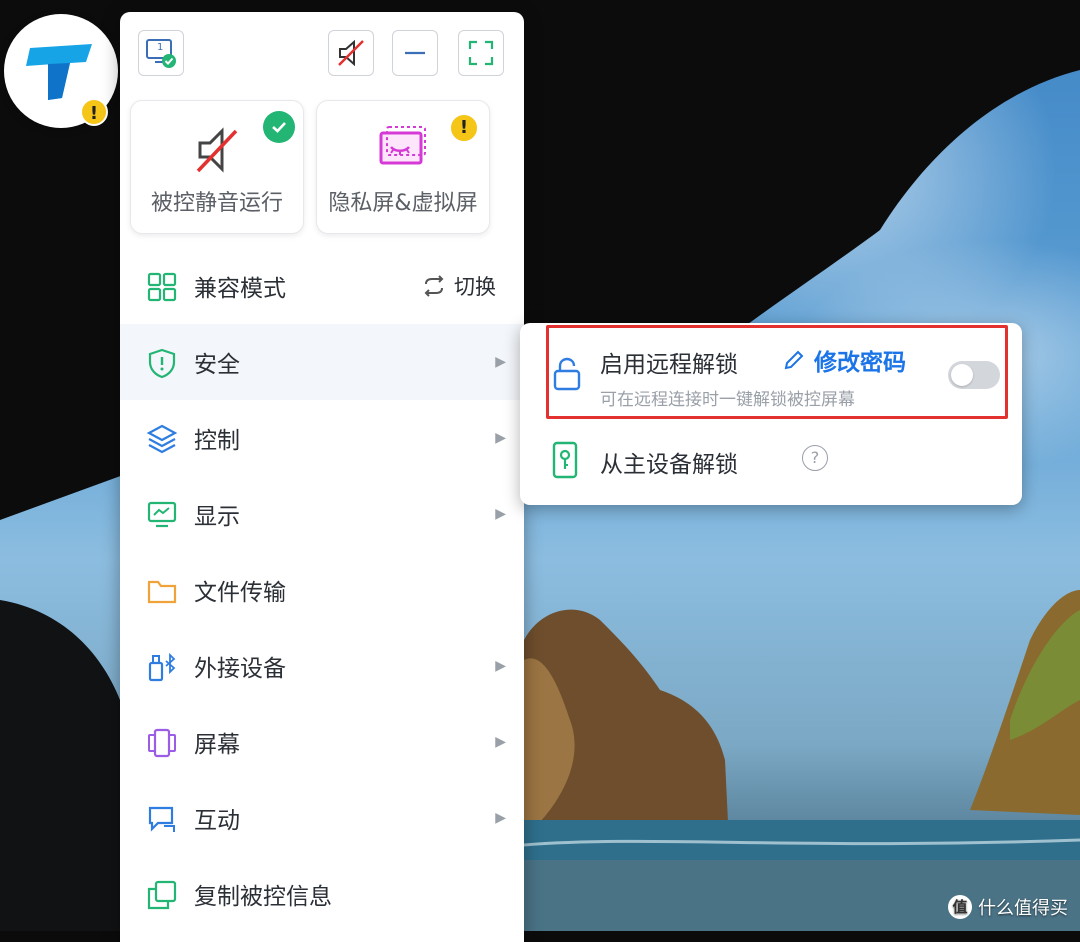 The height and width of the screenshot is (942, 1080). Describe the element at coordinates (217, 821) in the screenshot. I see `menu-item-label: 互动` at that location.